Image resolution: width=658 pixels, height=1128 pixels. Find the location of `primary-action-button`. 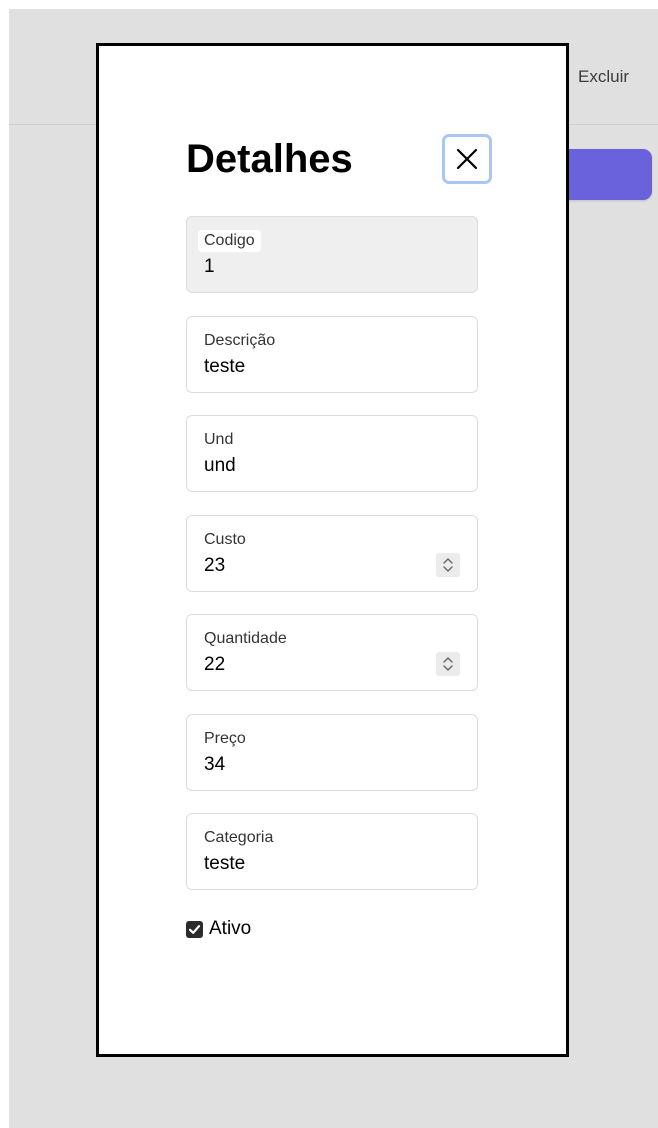

primary-action-button is located at coordinates (605, 174).